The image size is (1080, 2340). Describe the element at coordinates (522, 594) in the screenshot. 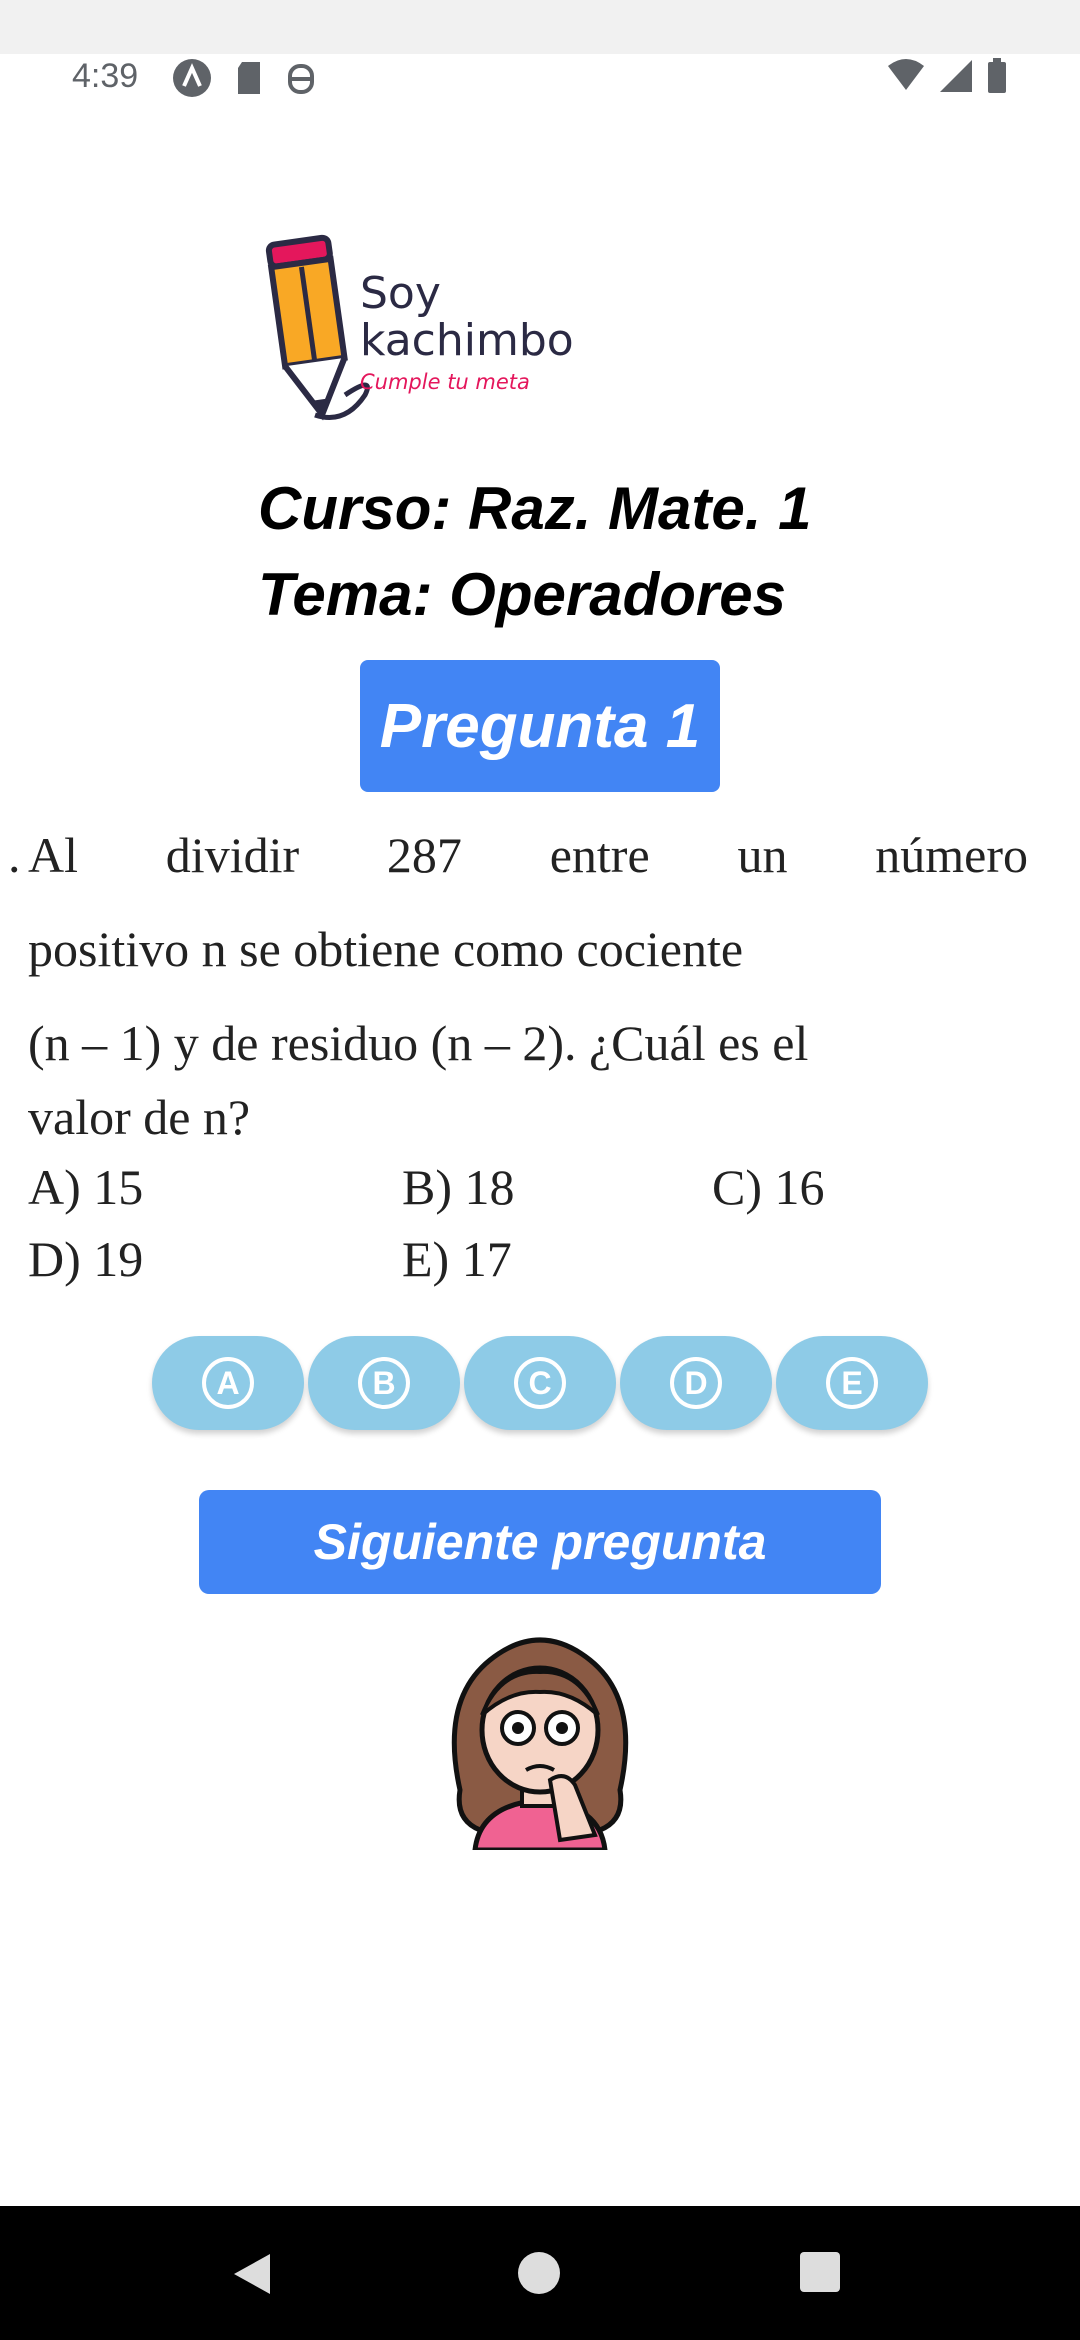

I see `topic-title: Tema: Operadores` at that location.